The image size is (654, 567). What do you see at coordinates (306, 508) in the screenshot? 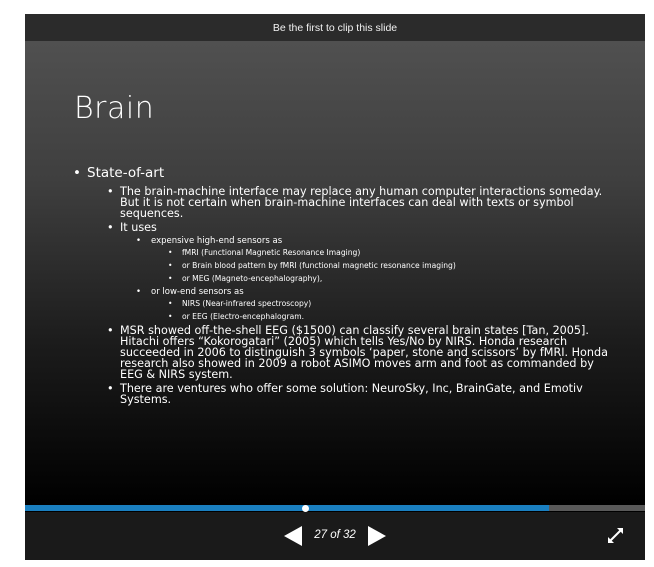
I see `progress-thumb` at bounding box center [306, 508].